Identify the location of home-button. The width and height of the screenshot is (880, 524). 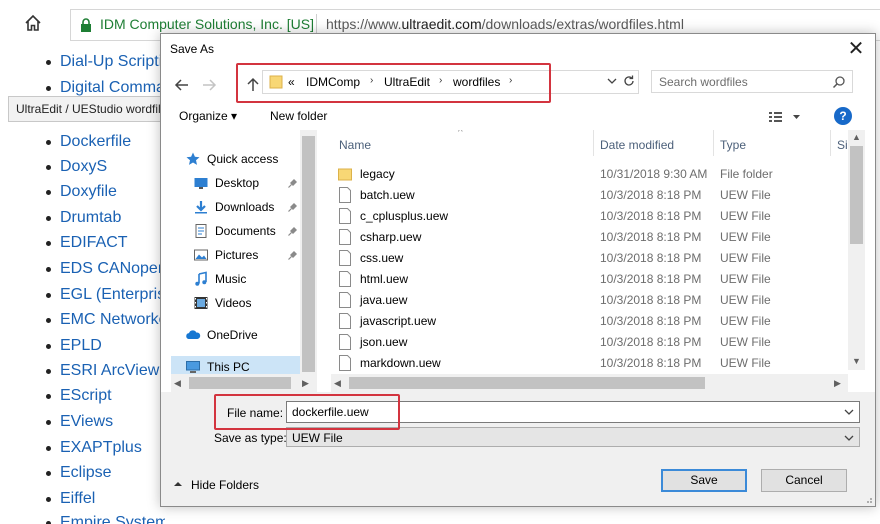
(33, 23).